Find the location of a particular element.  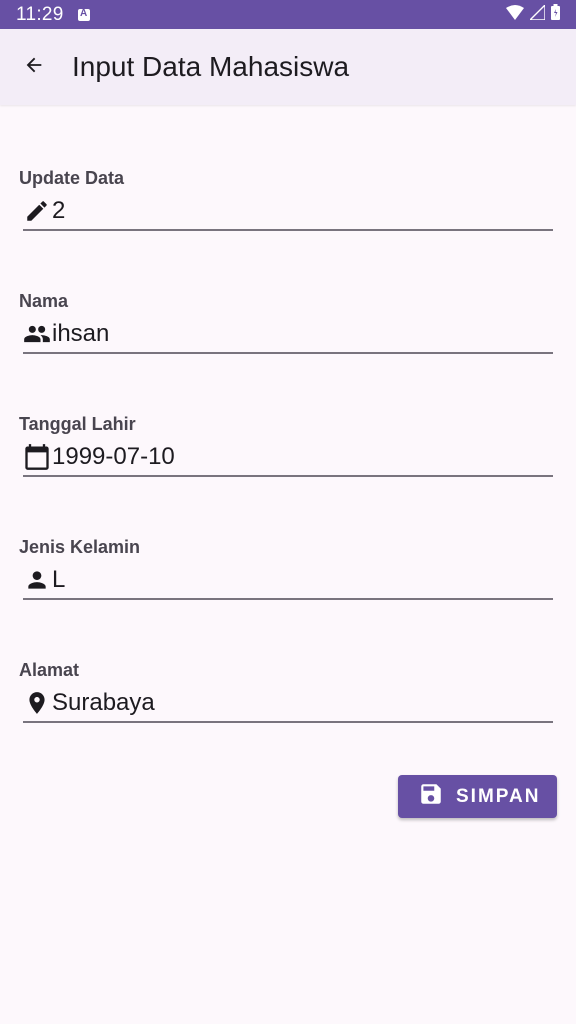

people-icon is located at coordinates (37, 334).